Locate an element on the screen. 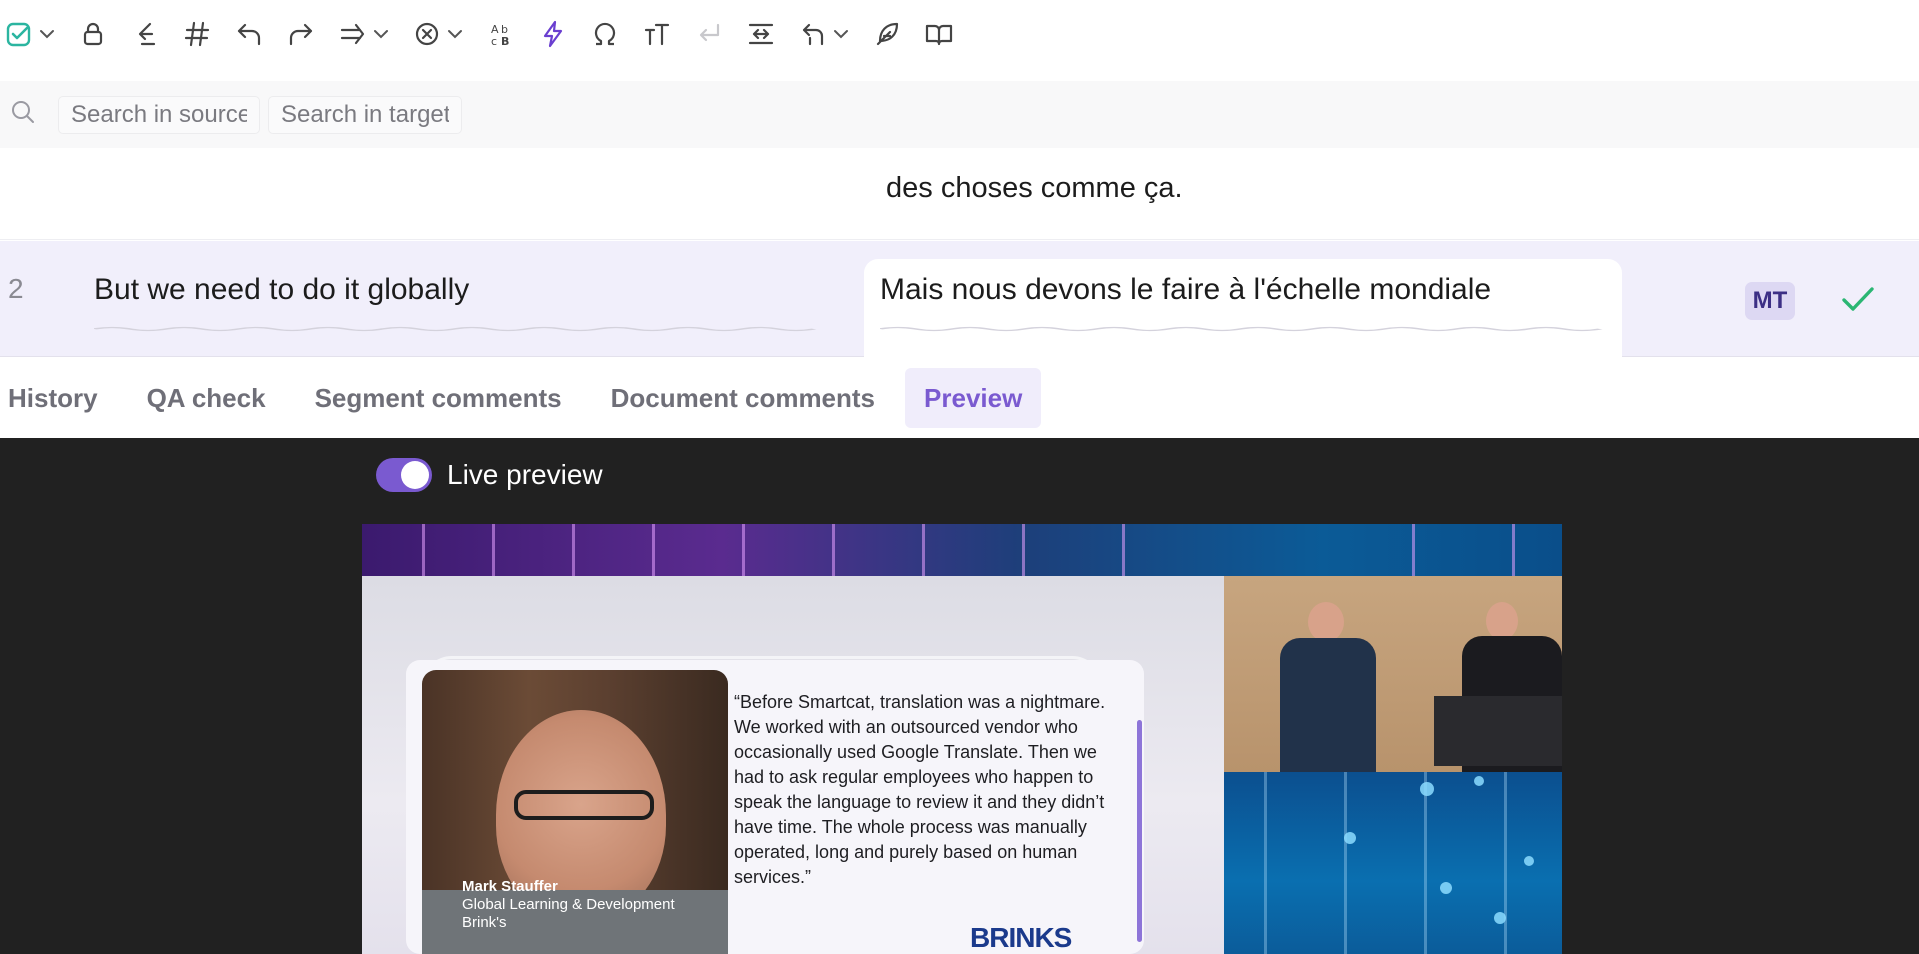 The width and height of the screenshot is (1919, 954). merge-icon is located at coordinates (761, 36).